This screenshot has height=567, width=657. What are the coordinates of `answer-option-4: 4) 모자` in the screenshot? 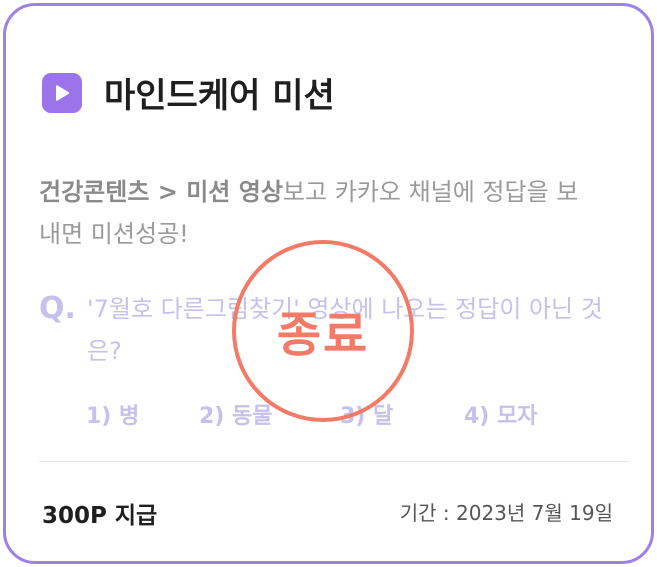 It's located at (501, 416).